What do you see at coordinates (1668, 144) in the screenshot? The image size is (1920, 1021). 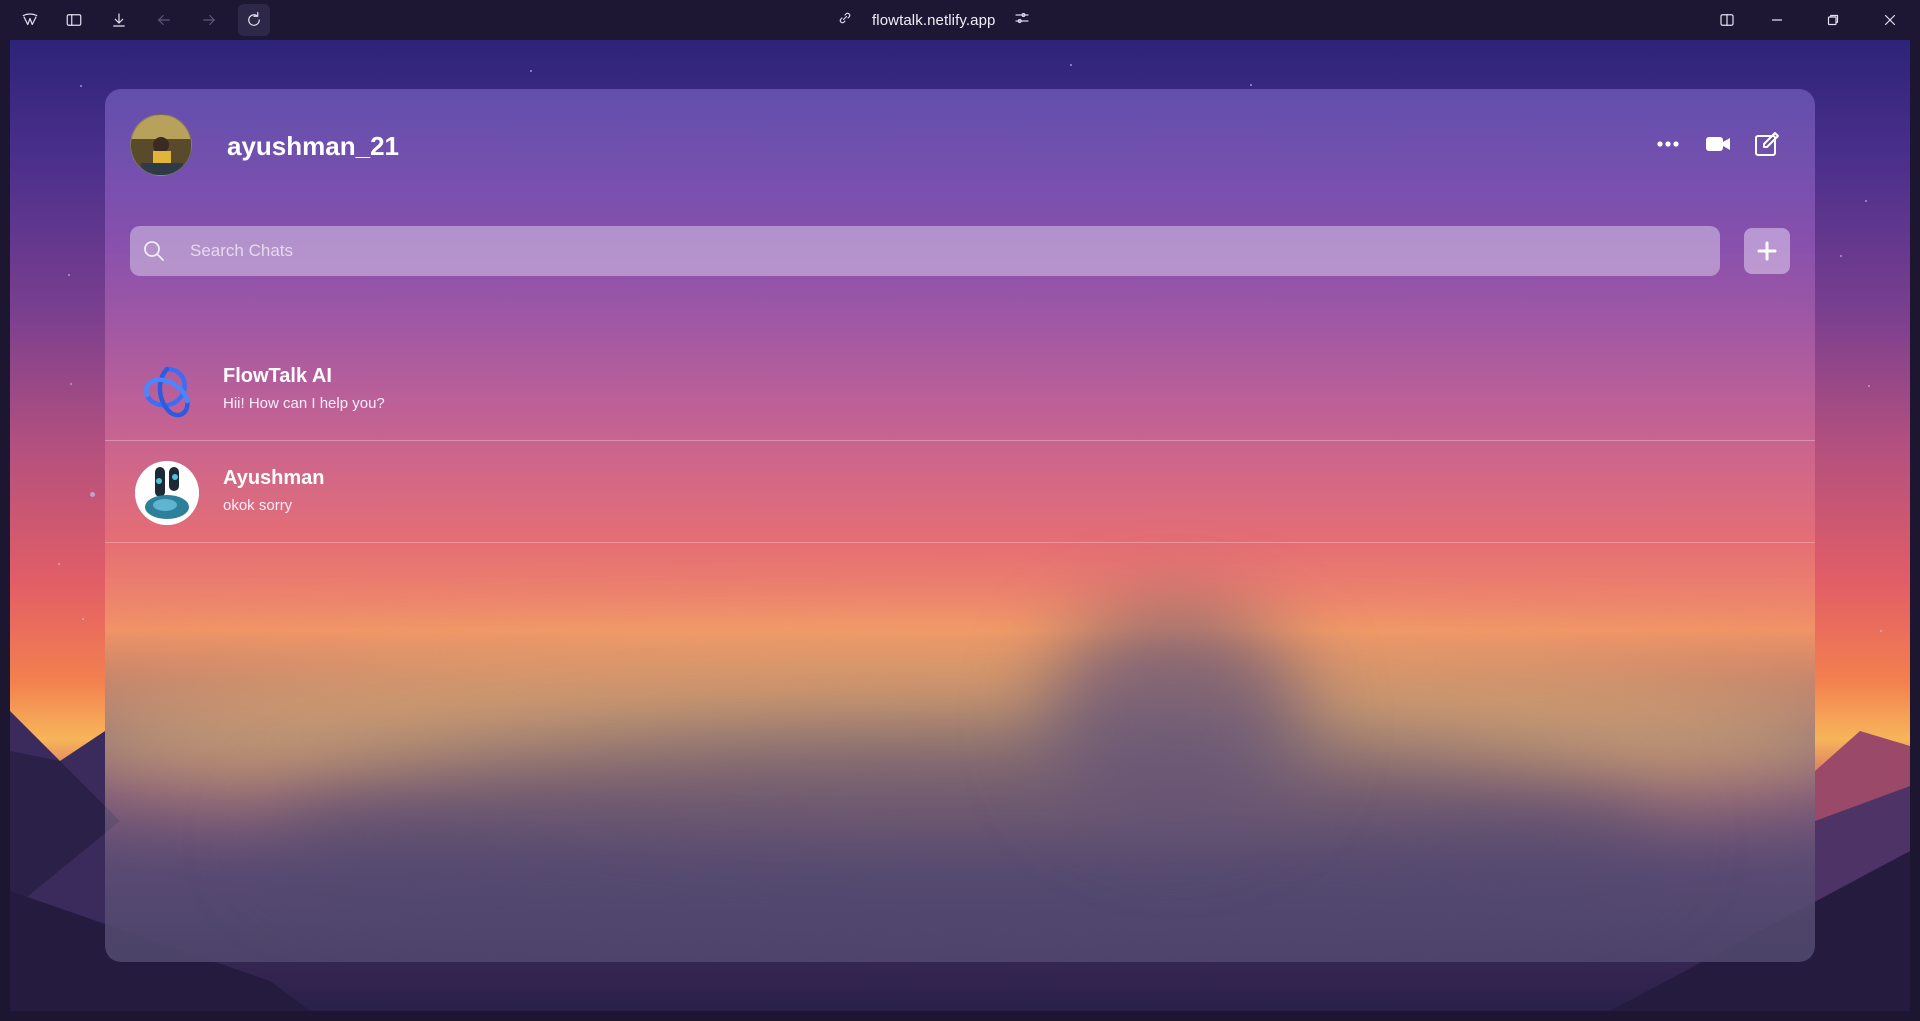 I see `more-options-icon` at bounding box center [1668, 144].